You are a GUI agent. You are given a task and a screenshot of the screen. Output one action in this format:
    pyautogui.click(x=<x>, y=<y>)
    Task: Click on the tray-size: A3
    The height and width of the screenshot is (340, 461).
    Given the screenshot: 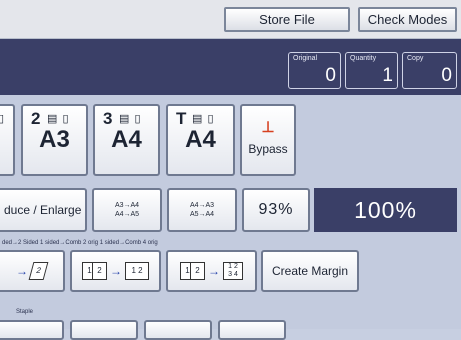 What is the action you would take?
    pyautogui.click(x=54, y=139)
    